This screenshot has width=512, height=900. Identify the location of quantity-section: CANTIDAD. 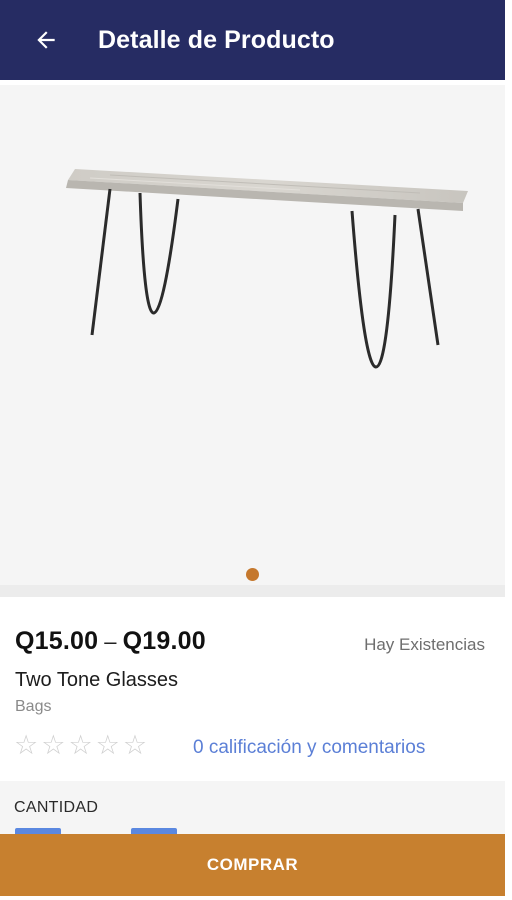
(252, 811).